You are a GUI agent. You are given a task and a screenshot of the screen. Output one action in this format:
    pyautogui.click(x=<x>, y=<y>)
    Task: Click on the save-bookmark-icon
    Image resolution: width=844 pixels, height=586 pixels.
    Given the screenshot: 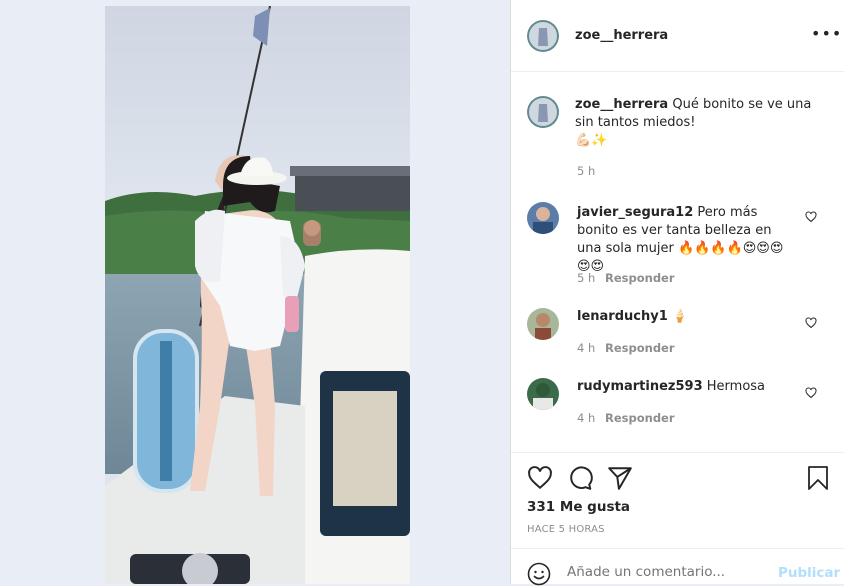 What is the action you would take?
    pyautogui.click(x=818, y=478)
    